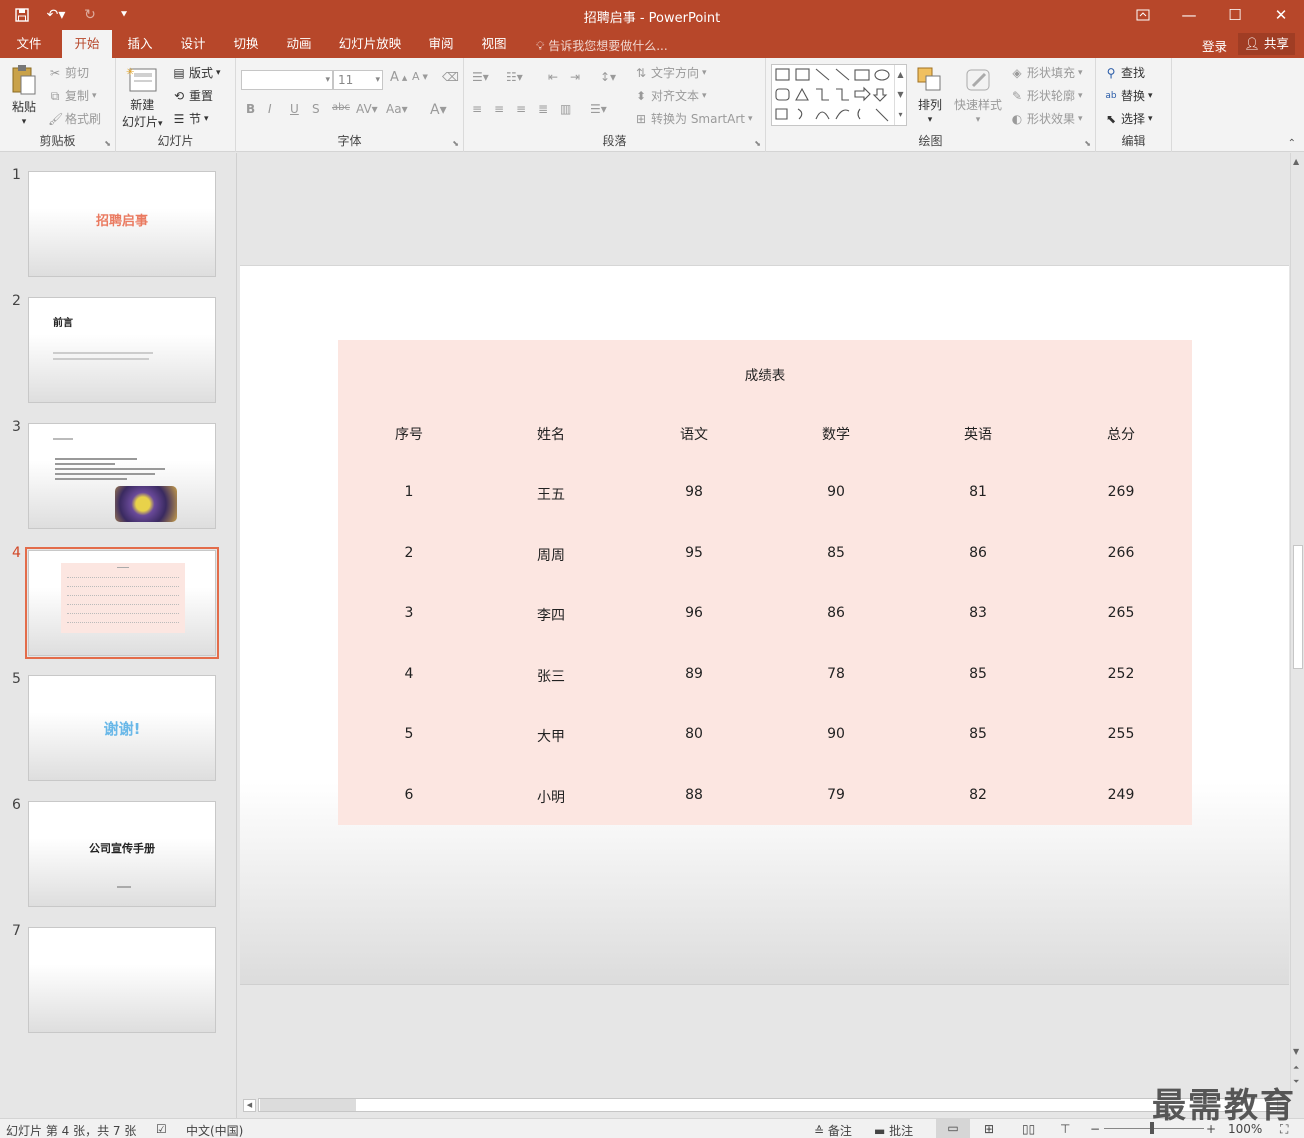  What do you see at coordinates (68, 72) in the screenshot?
I see `cut-button: ✂ 剪切` at bounding box center [68, 72].